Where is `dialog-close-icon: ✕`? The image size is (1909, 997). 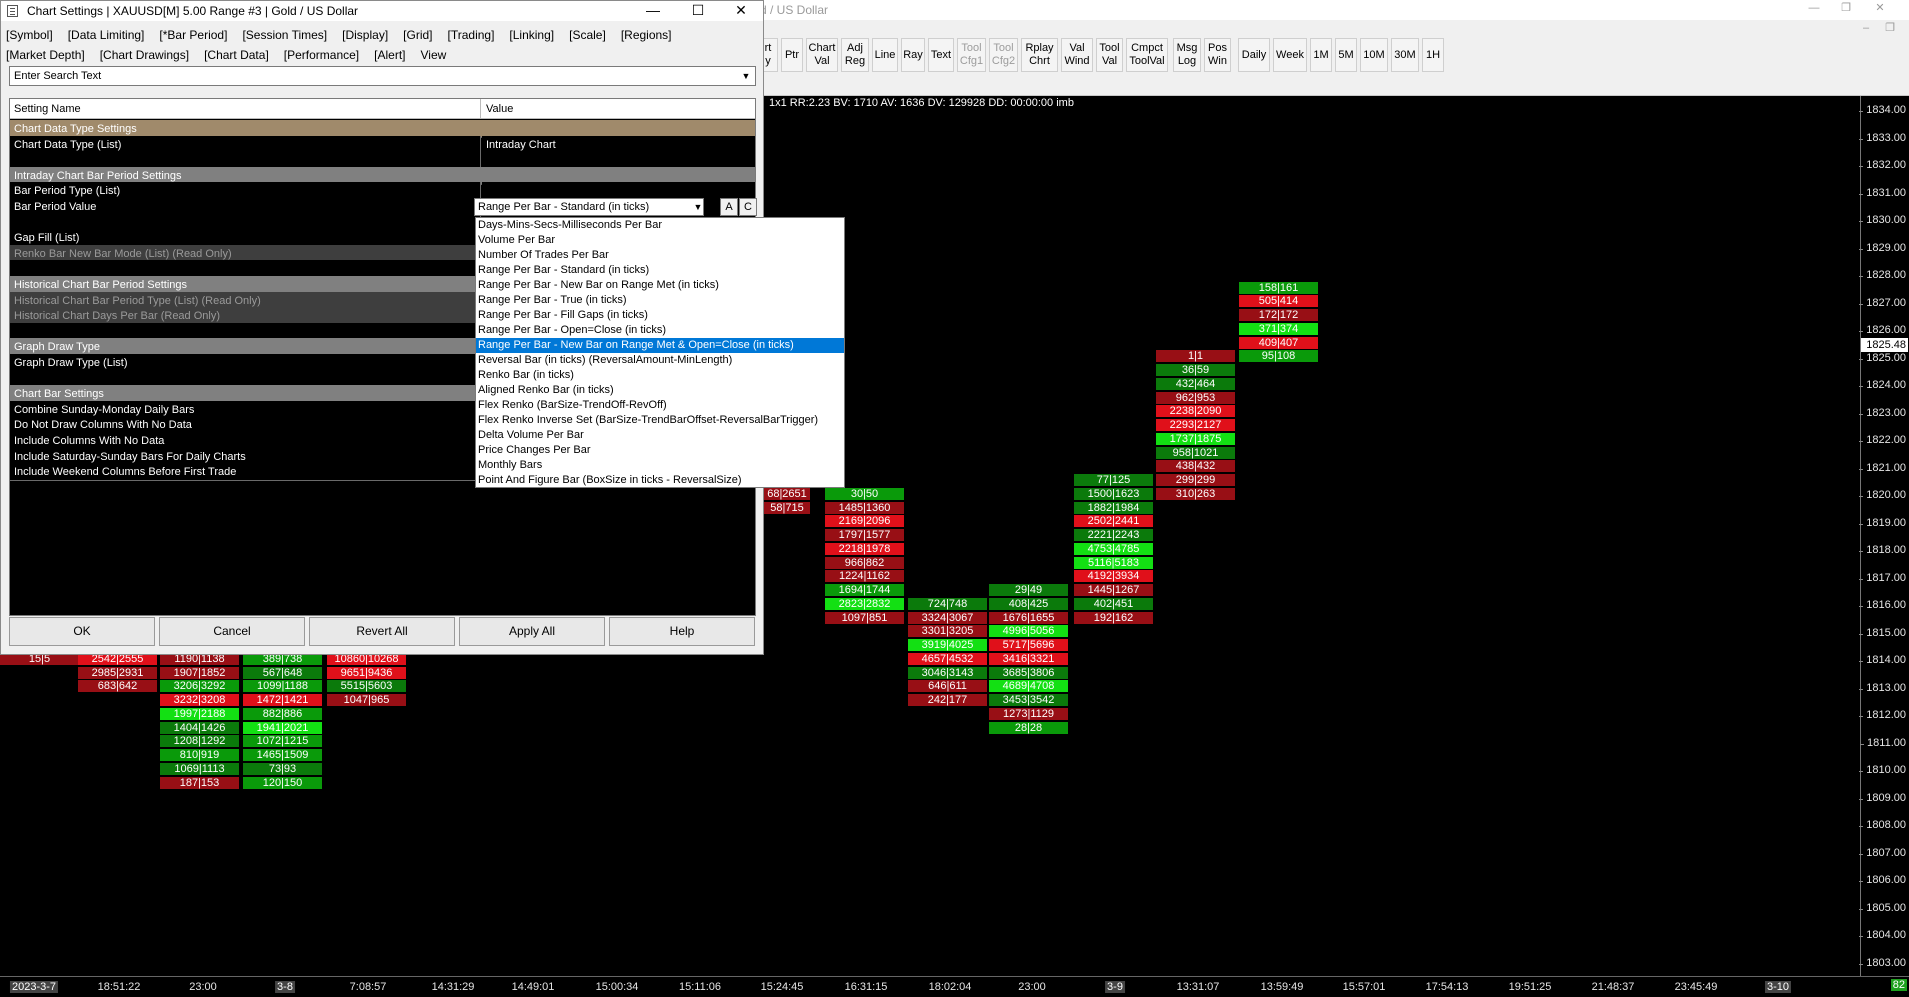 dialog-close-icon: ✕ is located at coordinates (741, 11).